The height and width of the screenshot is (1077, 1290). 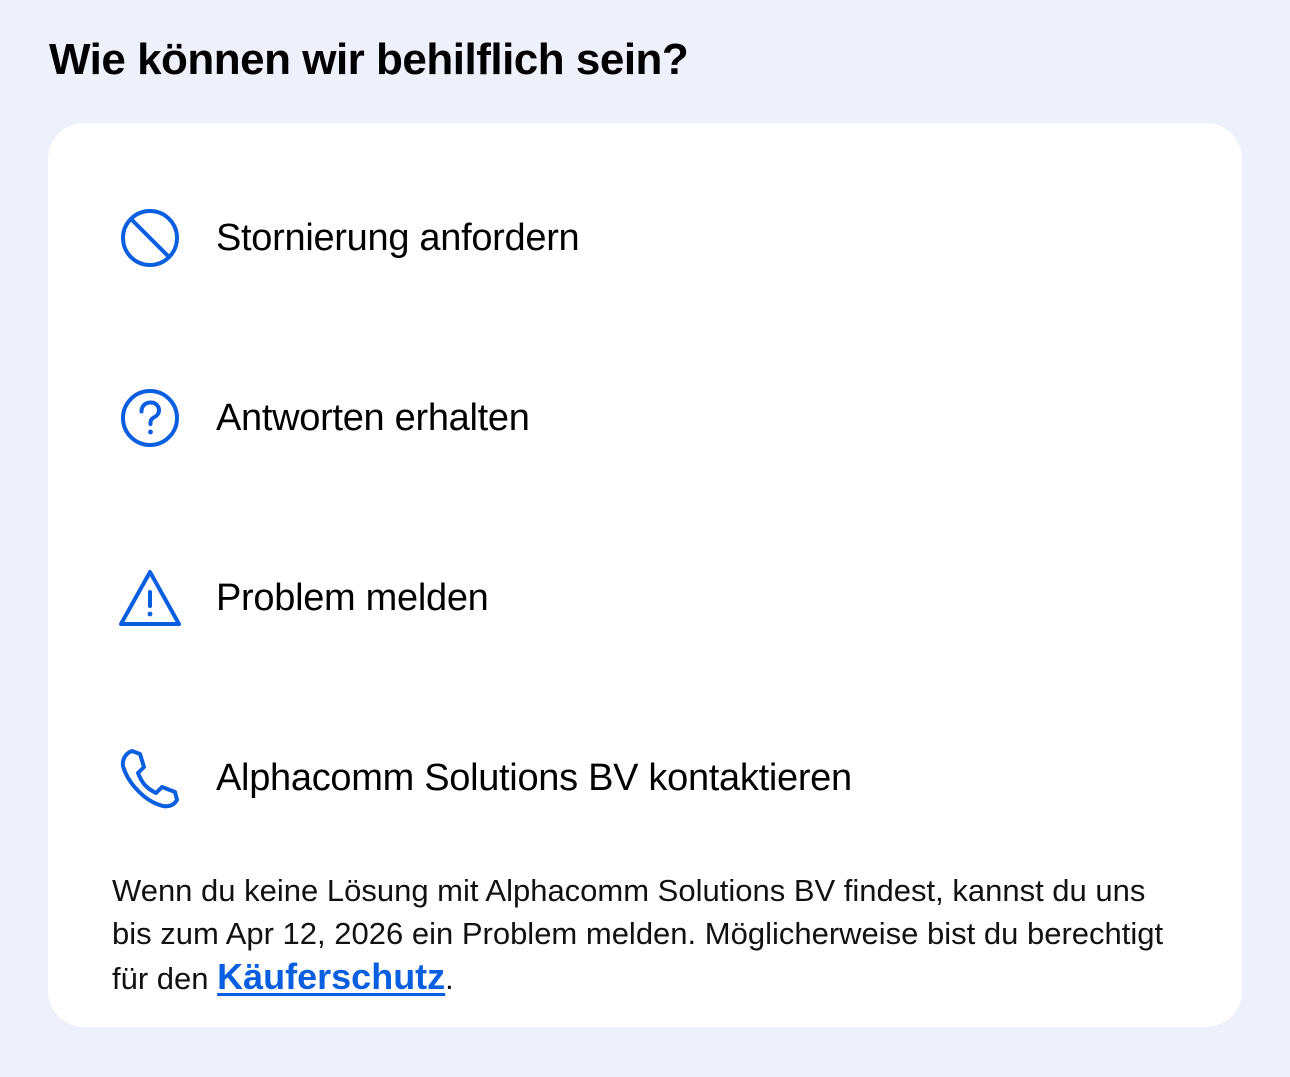 I want to click on report-problem-option: Problem melden, so click(x=643, y=598).